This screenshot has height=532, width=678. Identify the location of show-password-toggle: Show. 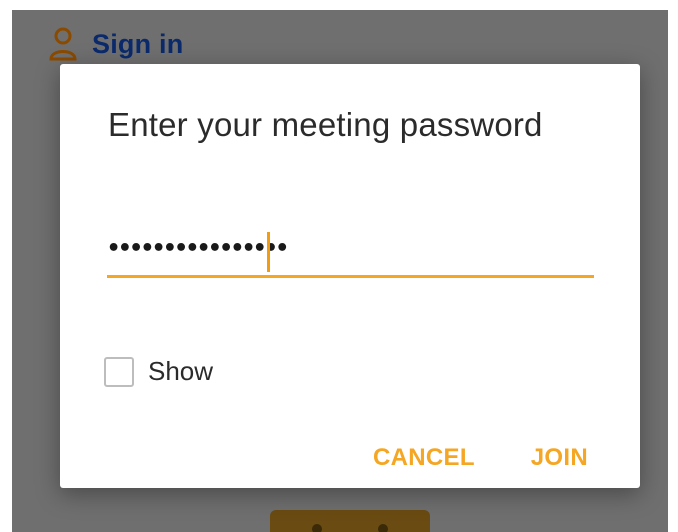
(158, 371).